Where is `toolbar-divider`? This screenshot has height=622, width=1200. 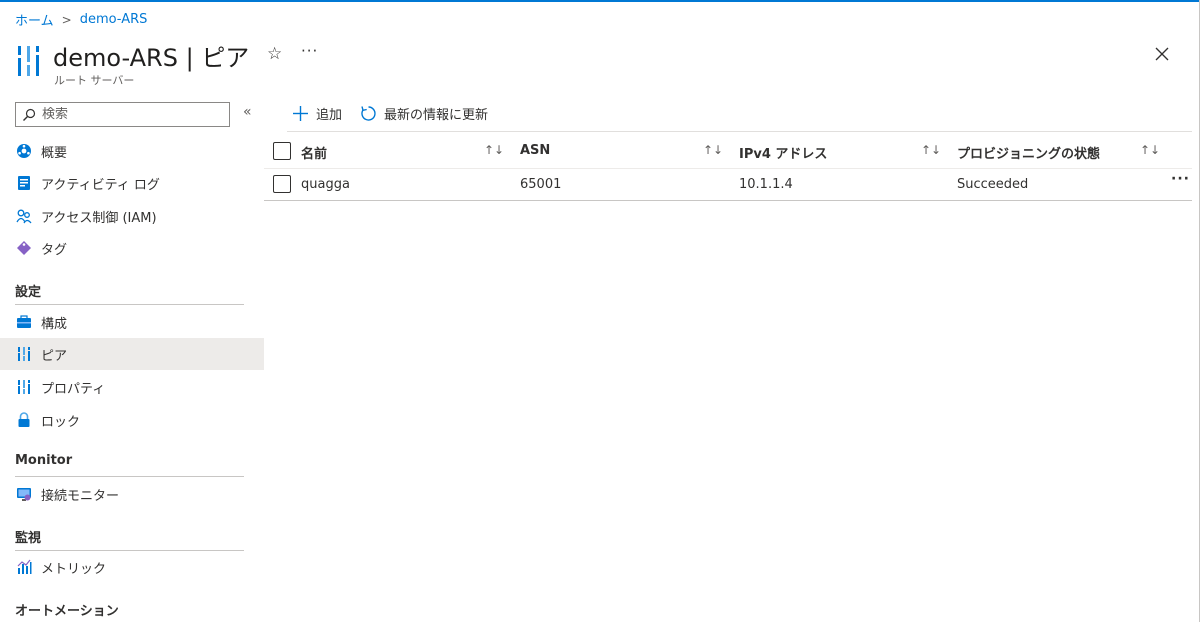
toolbar-divider is located at coordinates (739, 131).